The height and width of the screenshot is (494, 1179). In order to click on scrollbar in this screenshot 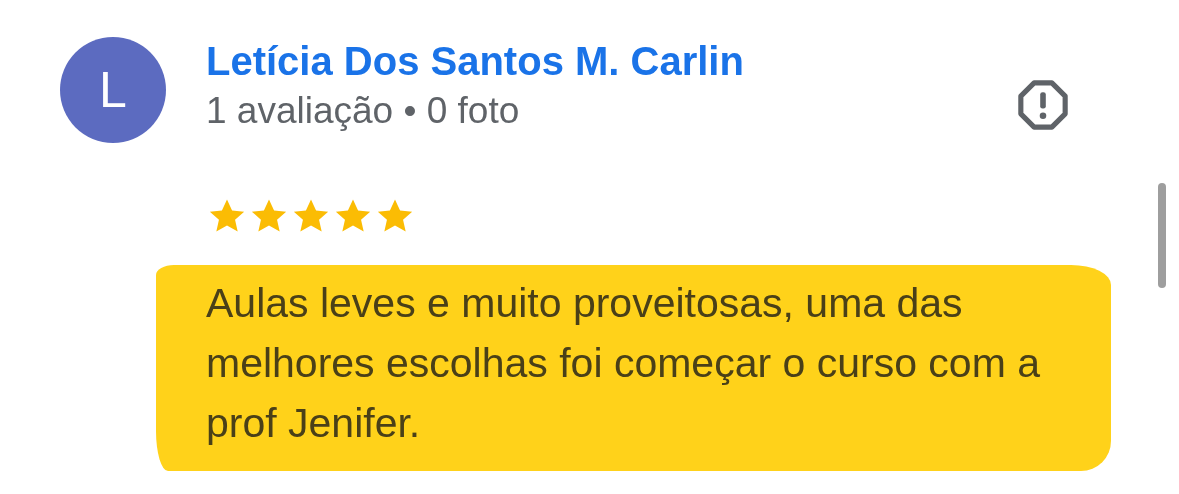, I will do `click(1162, 235)`.